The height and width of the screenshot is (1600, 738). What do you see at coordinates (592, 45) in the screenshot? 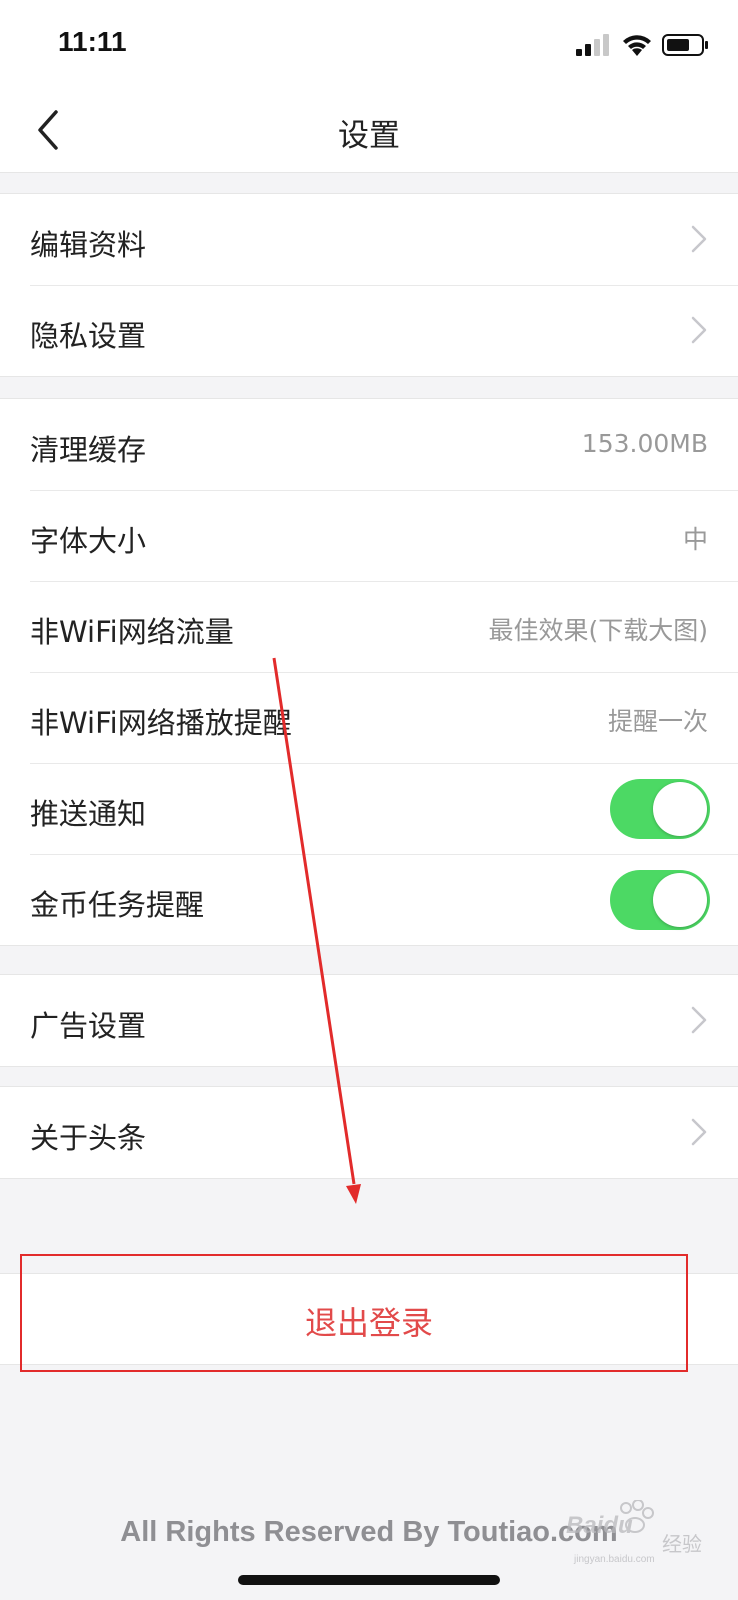
I see `cellular-signal-icon` at bounding box center [592, 45].